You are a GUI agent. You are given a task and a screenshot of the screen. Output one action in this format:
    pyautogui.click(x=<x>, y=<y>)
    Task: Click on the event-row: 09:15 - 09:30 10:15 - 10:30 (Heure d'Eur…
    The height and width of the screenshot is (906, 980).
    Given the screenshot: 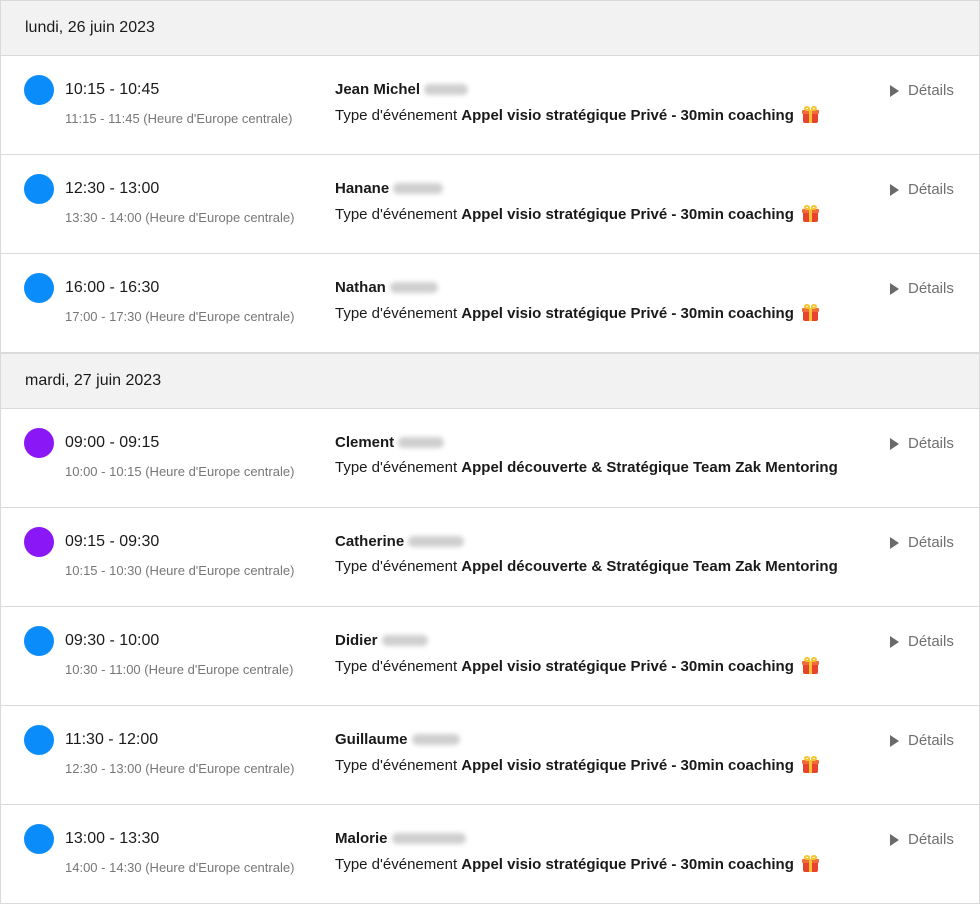 What is the action you would take?
    pyautogui.click(x=490, y=557)
    